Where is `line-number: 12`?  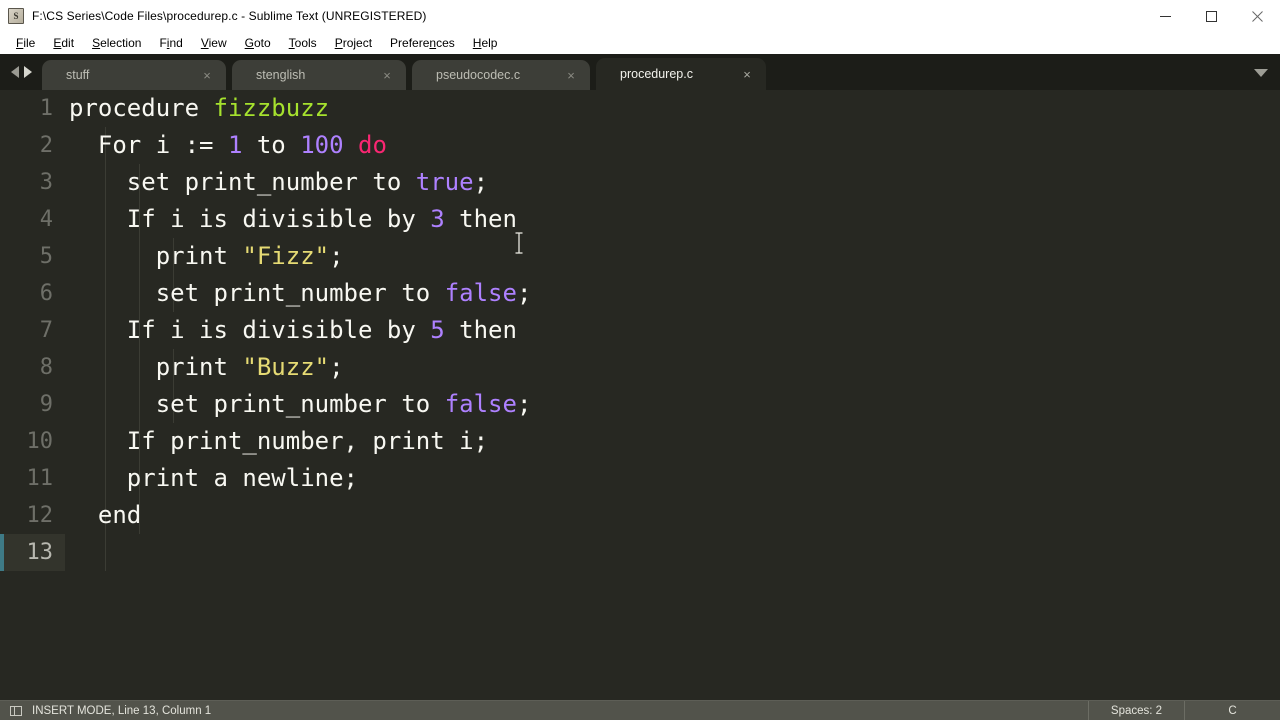
line-number: 12 is located at coordinates (40, 515).